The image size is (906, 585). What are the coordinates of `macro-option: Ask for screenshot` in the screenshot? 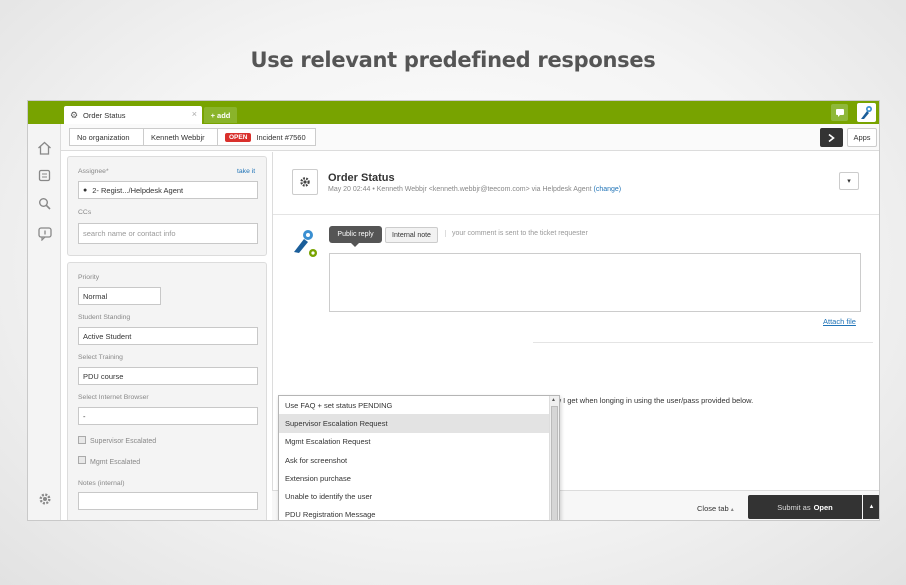 It's located at (419, 460).